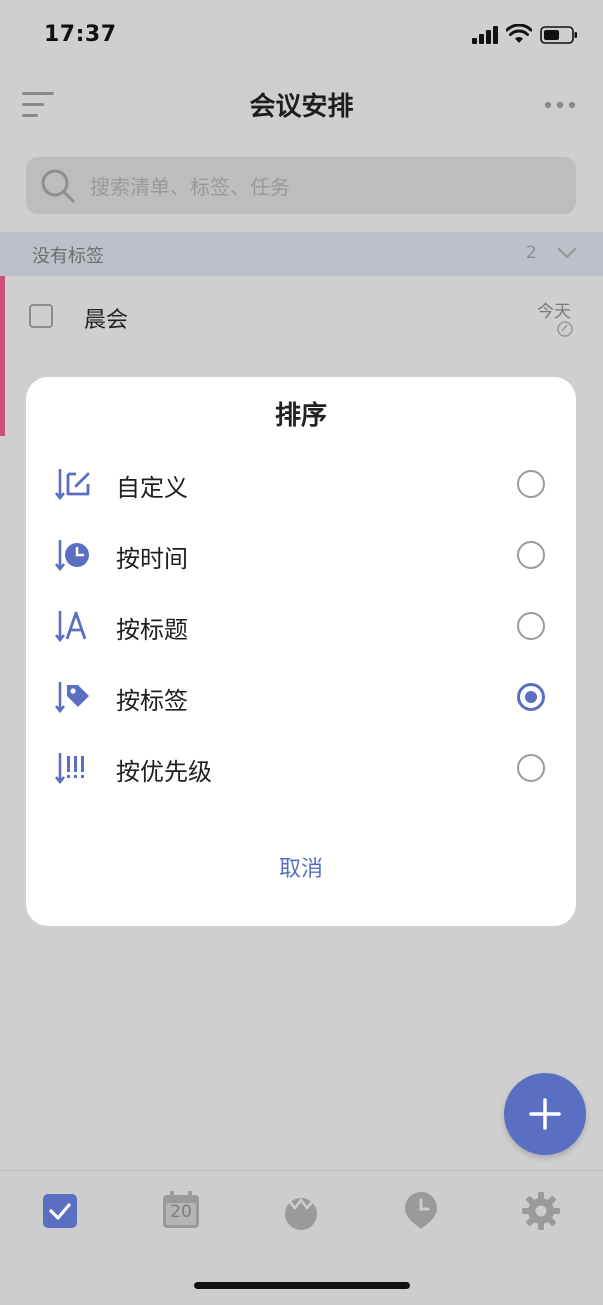 The height and width of the screenshot is (1305, 603). What do you see at coordinates (421, 1210) in the screenshot?
I see `pomodoro-clock-icon` at bounding box center [421, 1210].